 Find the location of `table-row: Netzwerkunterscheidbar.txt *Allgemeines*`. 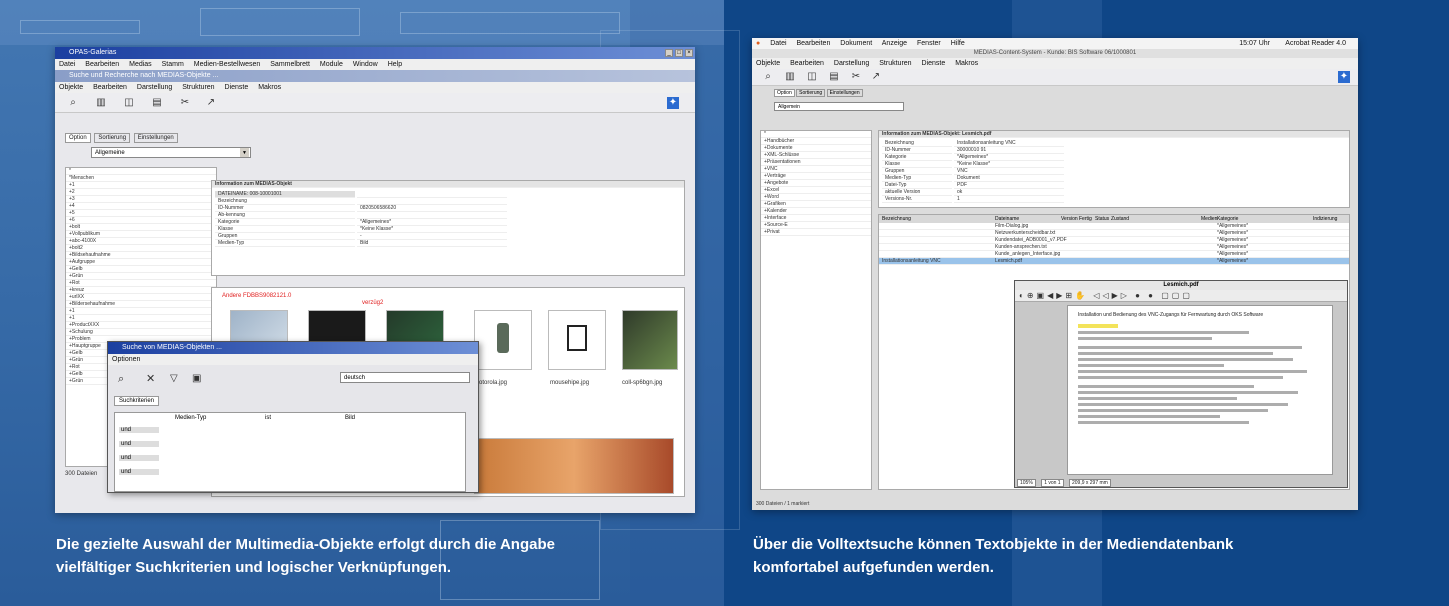

table-row: Netzwerkunterscheidbar.txt *Allgemeines* is located at coordinates (1114, 233).